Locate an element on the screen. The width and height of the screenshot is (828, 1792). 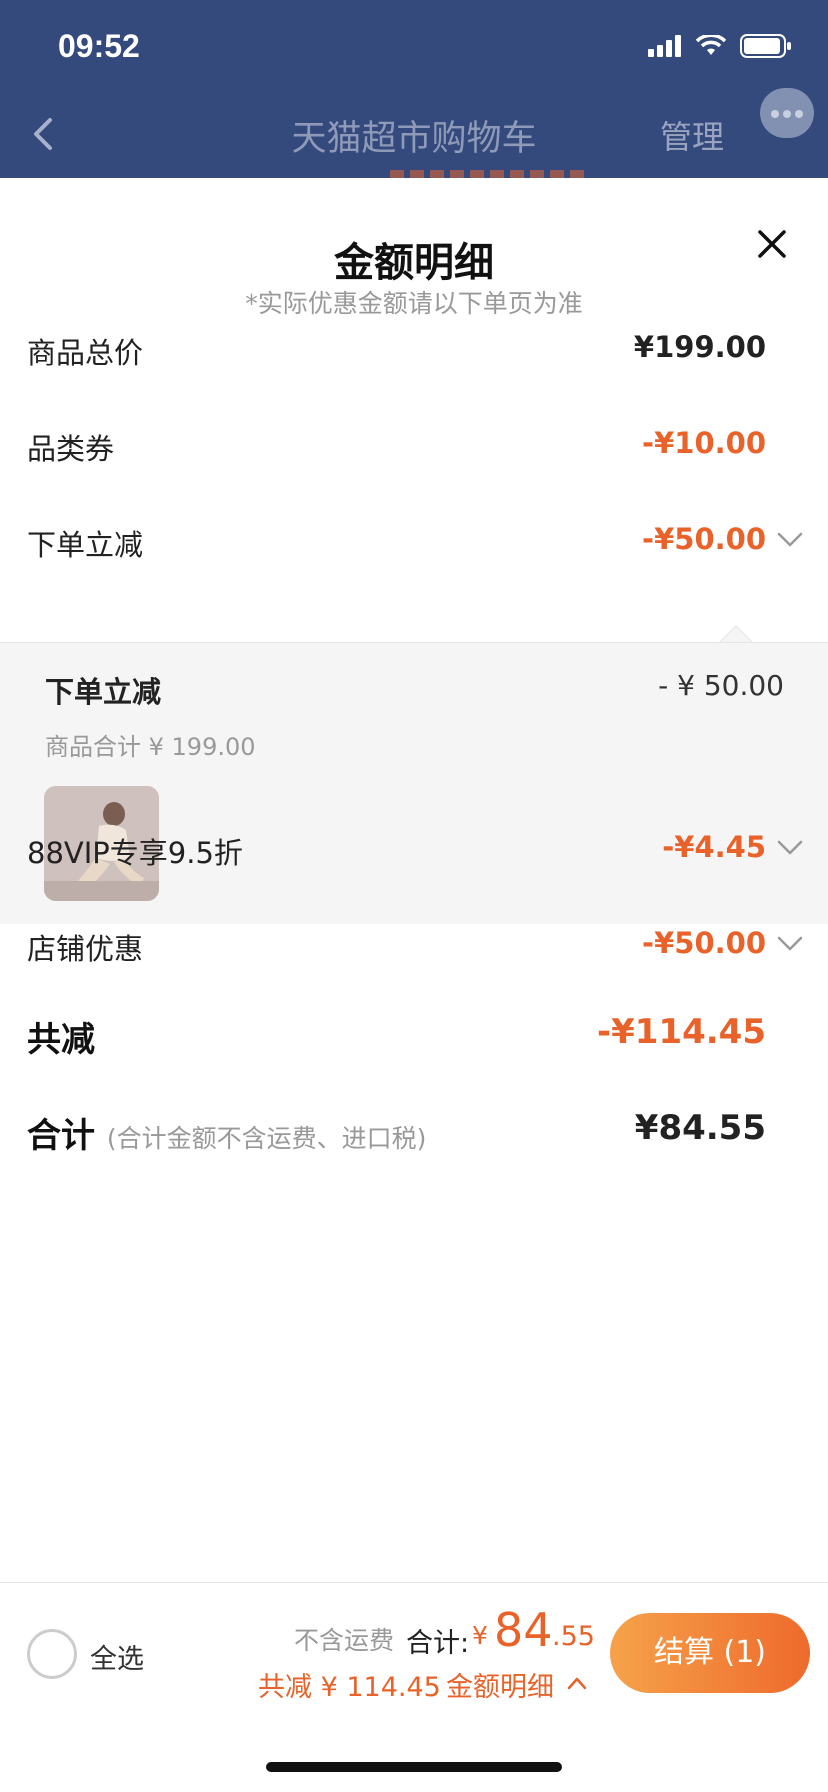
row-88vip: 88VIP专享9.5折 -¥4.45 is located at coordinates (414, 850).